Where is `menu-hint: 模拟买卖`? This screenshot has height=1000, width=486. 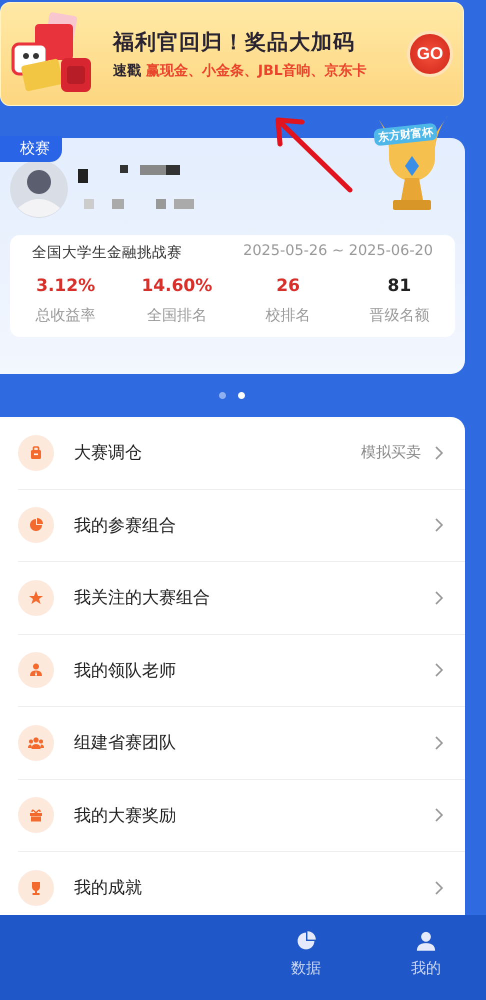
menu-hint: 模拟买卖 is located at coordinates (391, 452).